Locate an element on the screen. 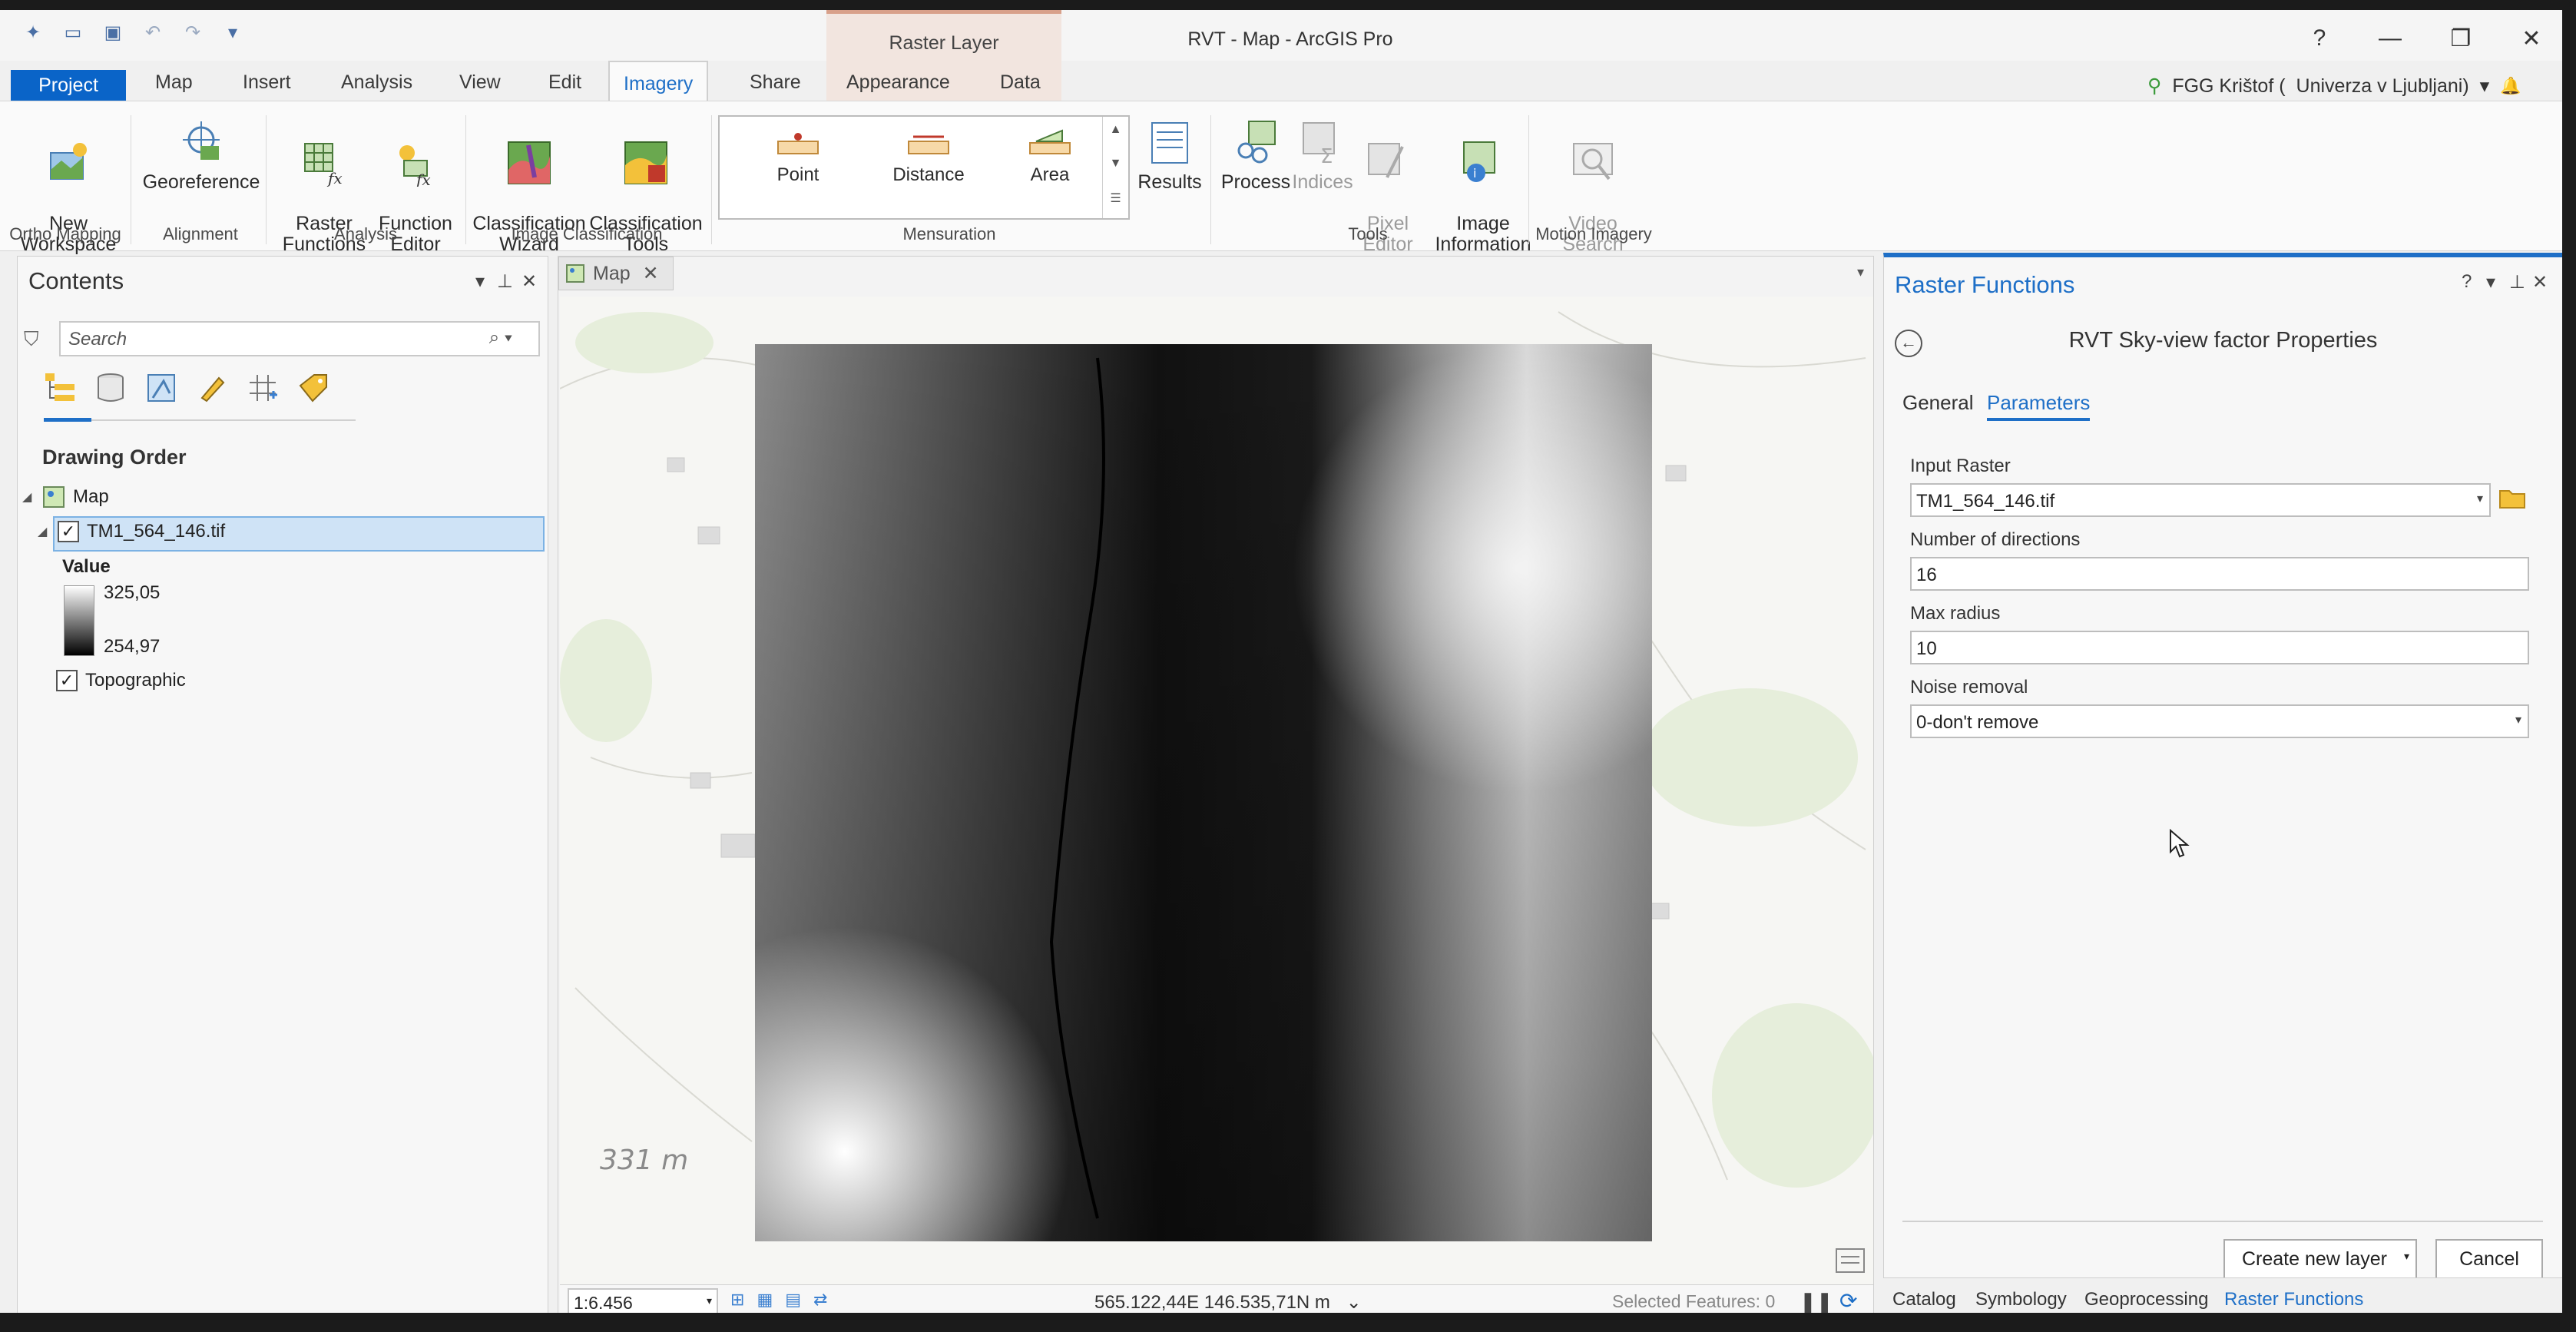  basemap-visibility-checkbox: ✓ is located at coordinates (67, 680).